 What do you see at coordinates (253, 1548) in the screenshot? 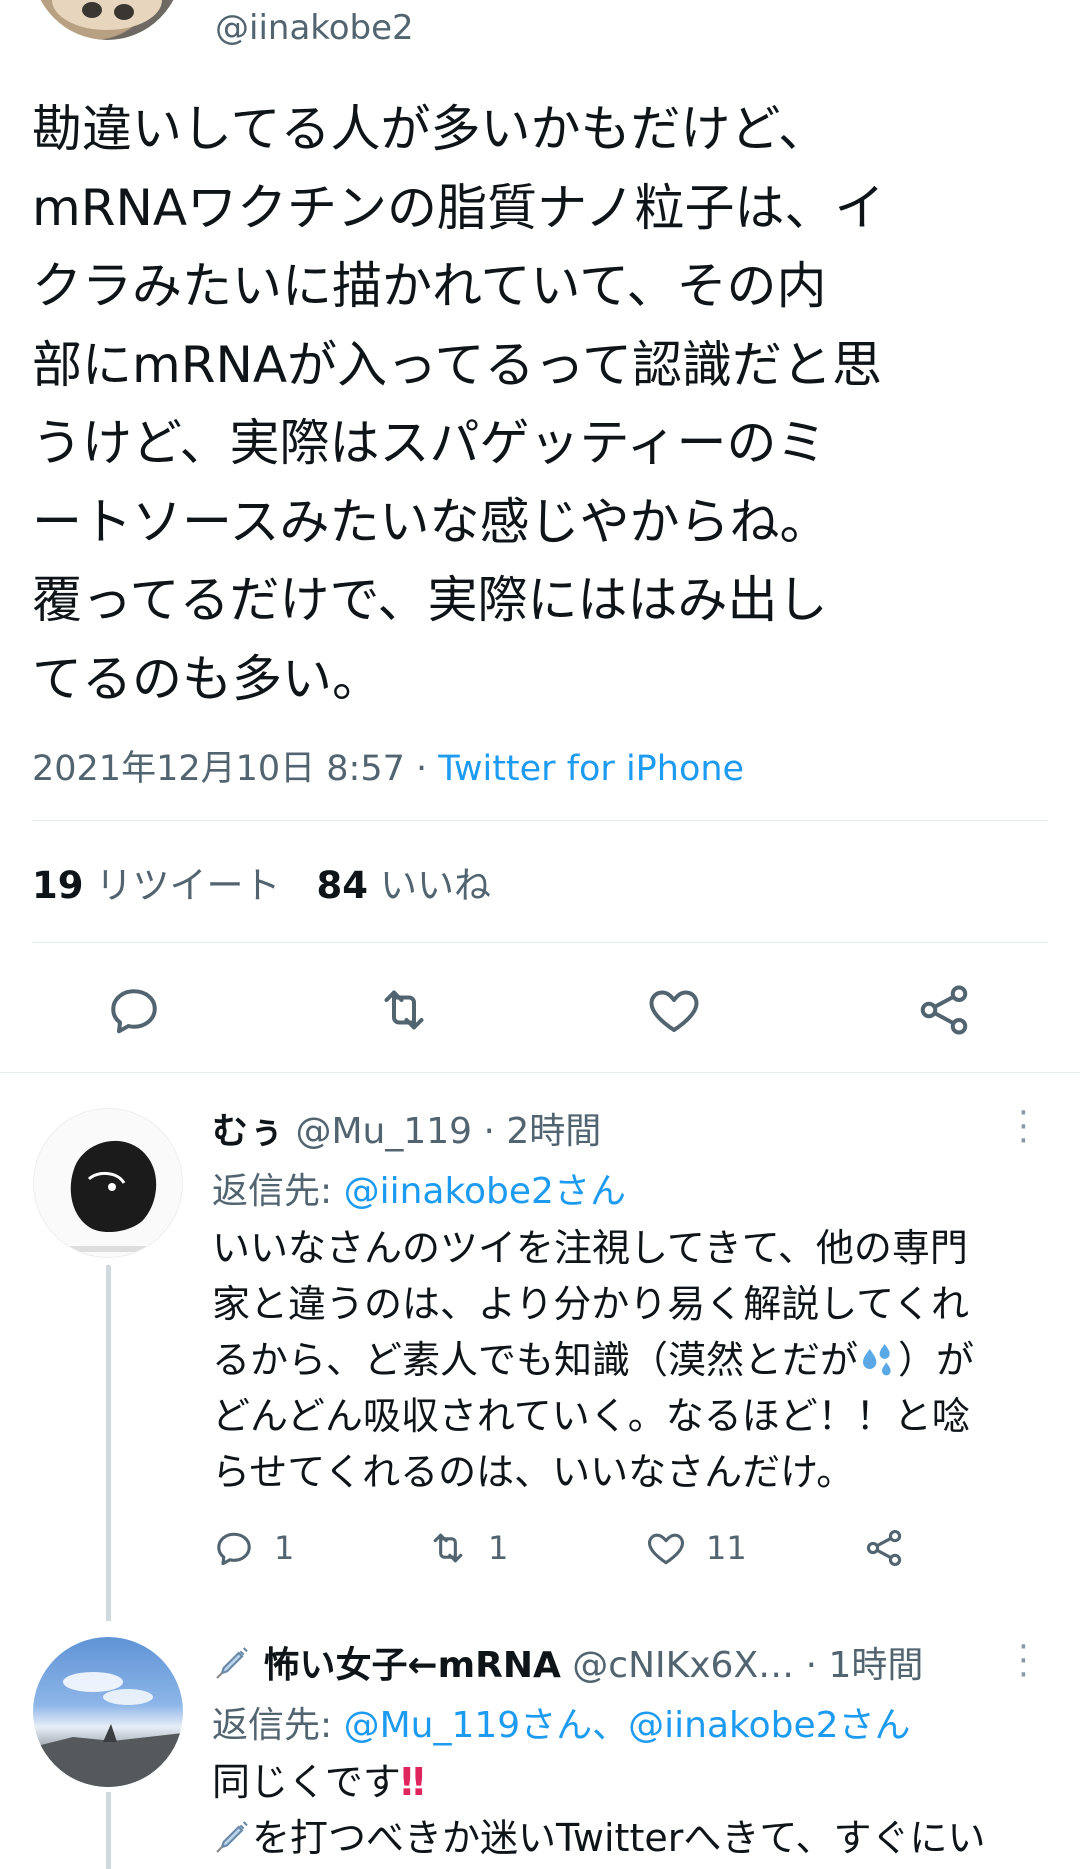
I see `reply-reply-button: 1` at bounding box center [253, 1548].